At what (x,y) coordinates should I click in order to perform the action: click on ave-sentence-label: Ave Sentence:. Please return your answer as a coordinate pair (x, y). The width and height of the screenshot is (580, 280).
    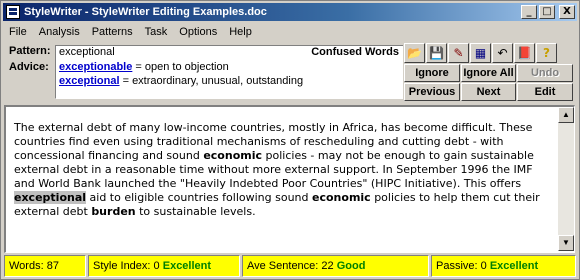
    Looking at the image, I should click on (284, 266).